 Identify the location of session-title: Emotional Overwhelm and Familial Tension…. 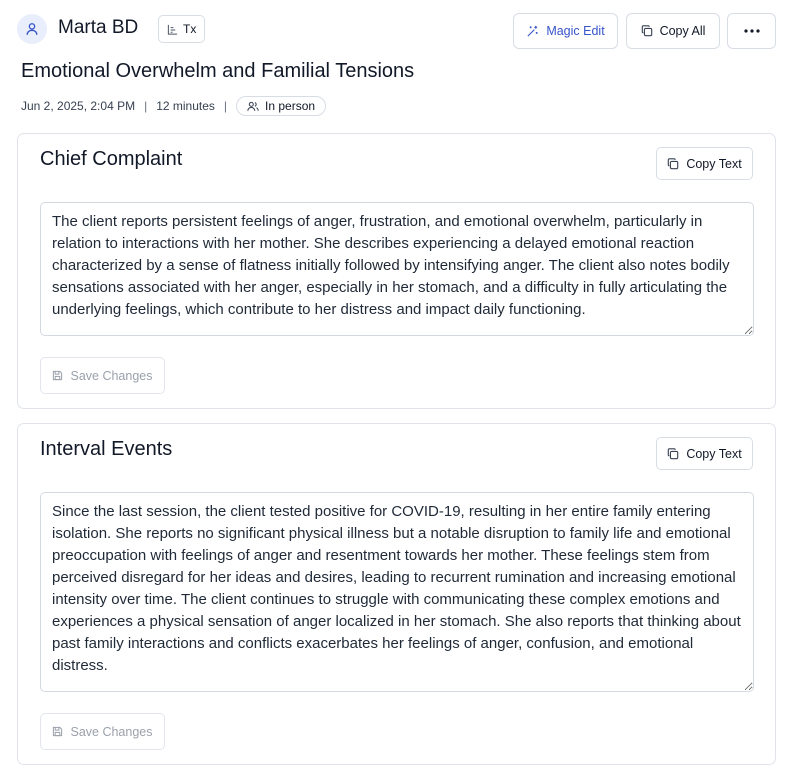
(218, 71).